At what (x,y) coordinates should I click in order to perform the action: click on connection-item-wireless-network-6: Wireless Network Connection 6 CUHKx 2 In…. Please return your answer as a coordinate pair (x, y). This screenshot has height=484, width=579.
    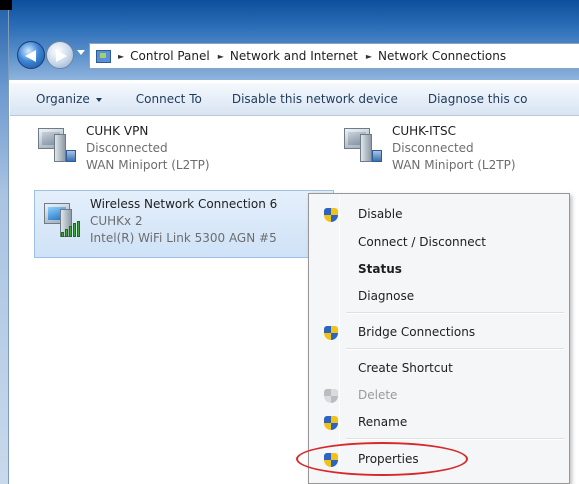
    Looking at the image, I should click on (184, 224).